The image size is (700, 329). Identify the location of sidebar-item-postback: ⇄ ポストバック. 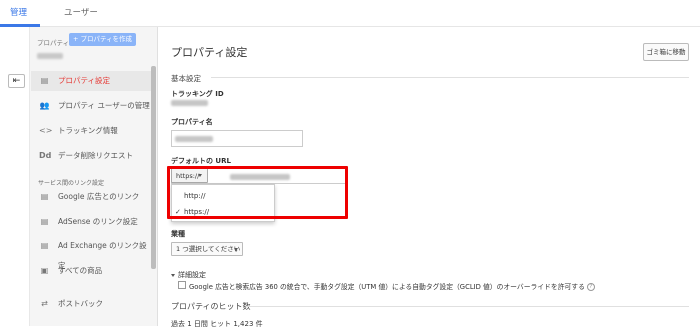
(91, 304).